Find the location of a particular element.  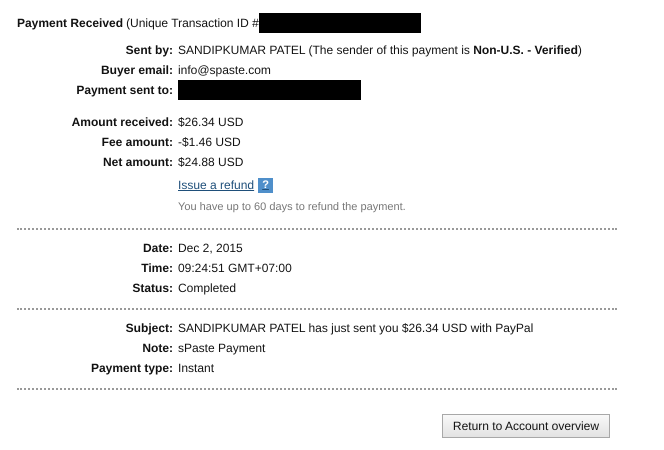

field-value: SANDIPKUMAR PATEL has just sent you $26.34 USD with PayPal is located at coordinates (356, 328).